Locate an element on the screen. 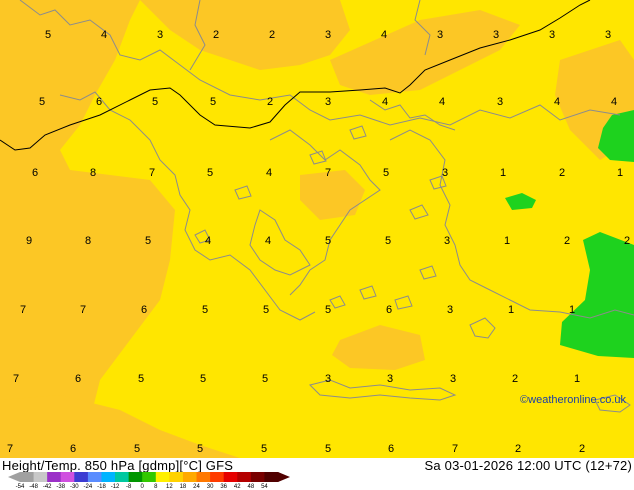  scale-label: 8 is located at coordinates (156, 487).